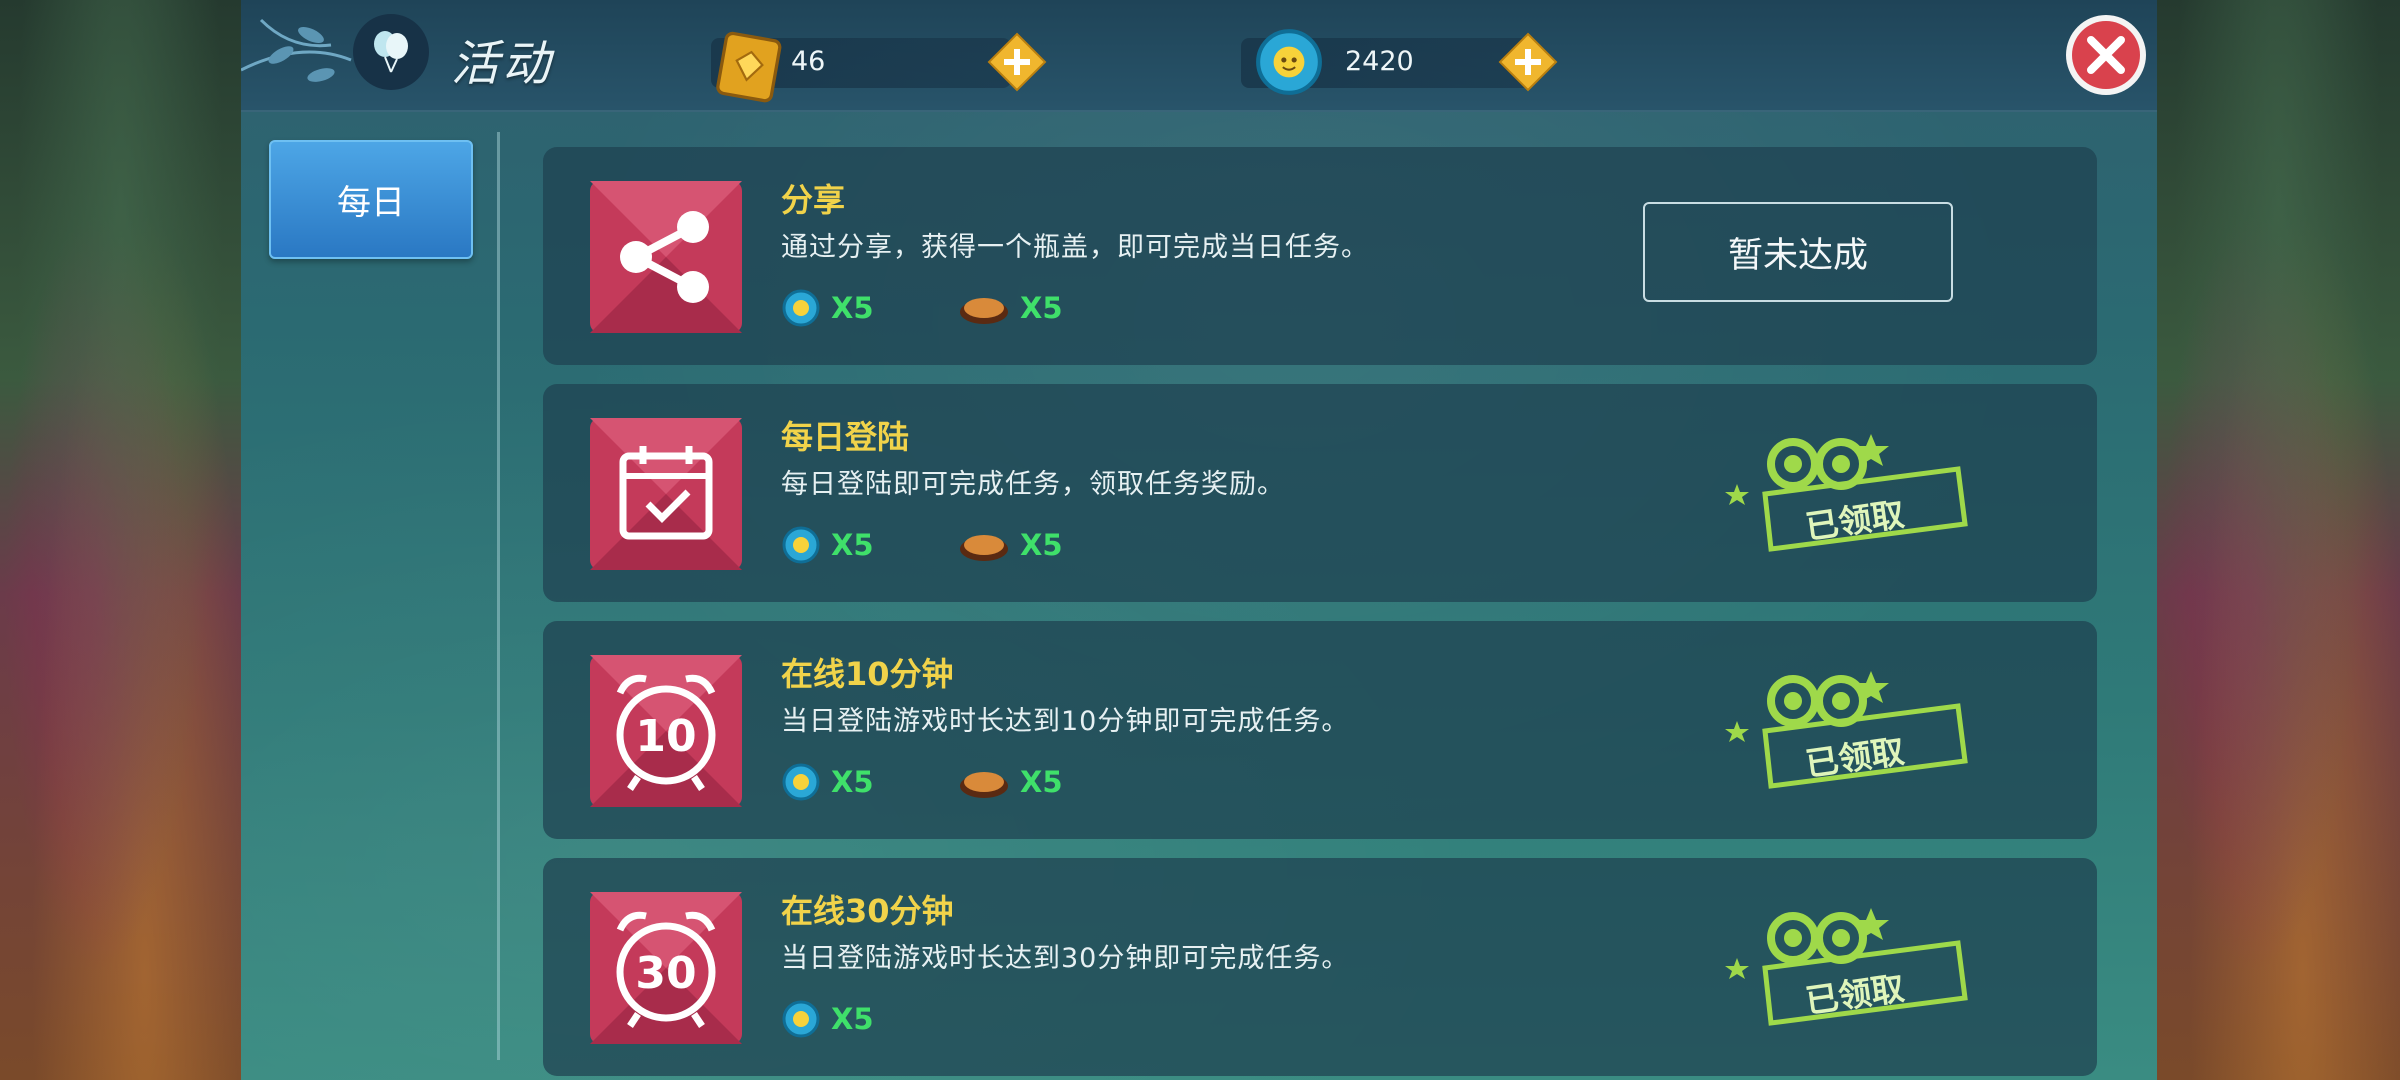 This screenshot has height=1080, width=2400. I want to click on background-scenery-left, so click(120, 540).